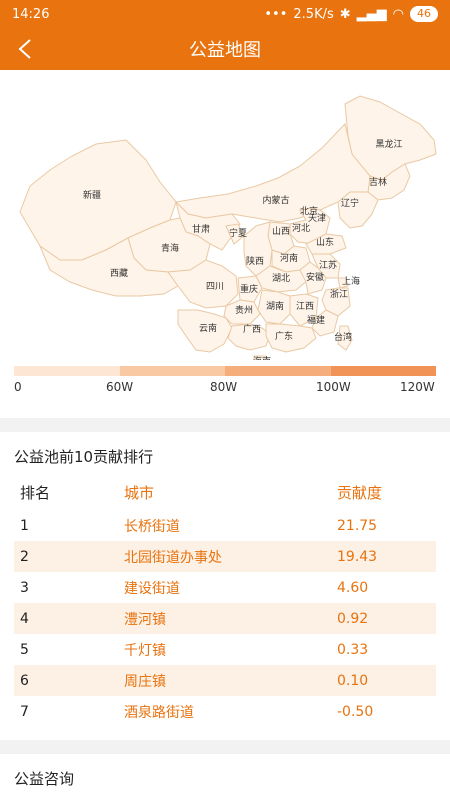  Describe the element at coordinates (152, 588) in the screenshot. I see `rank-city: 建设街道` at that location.